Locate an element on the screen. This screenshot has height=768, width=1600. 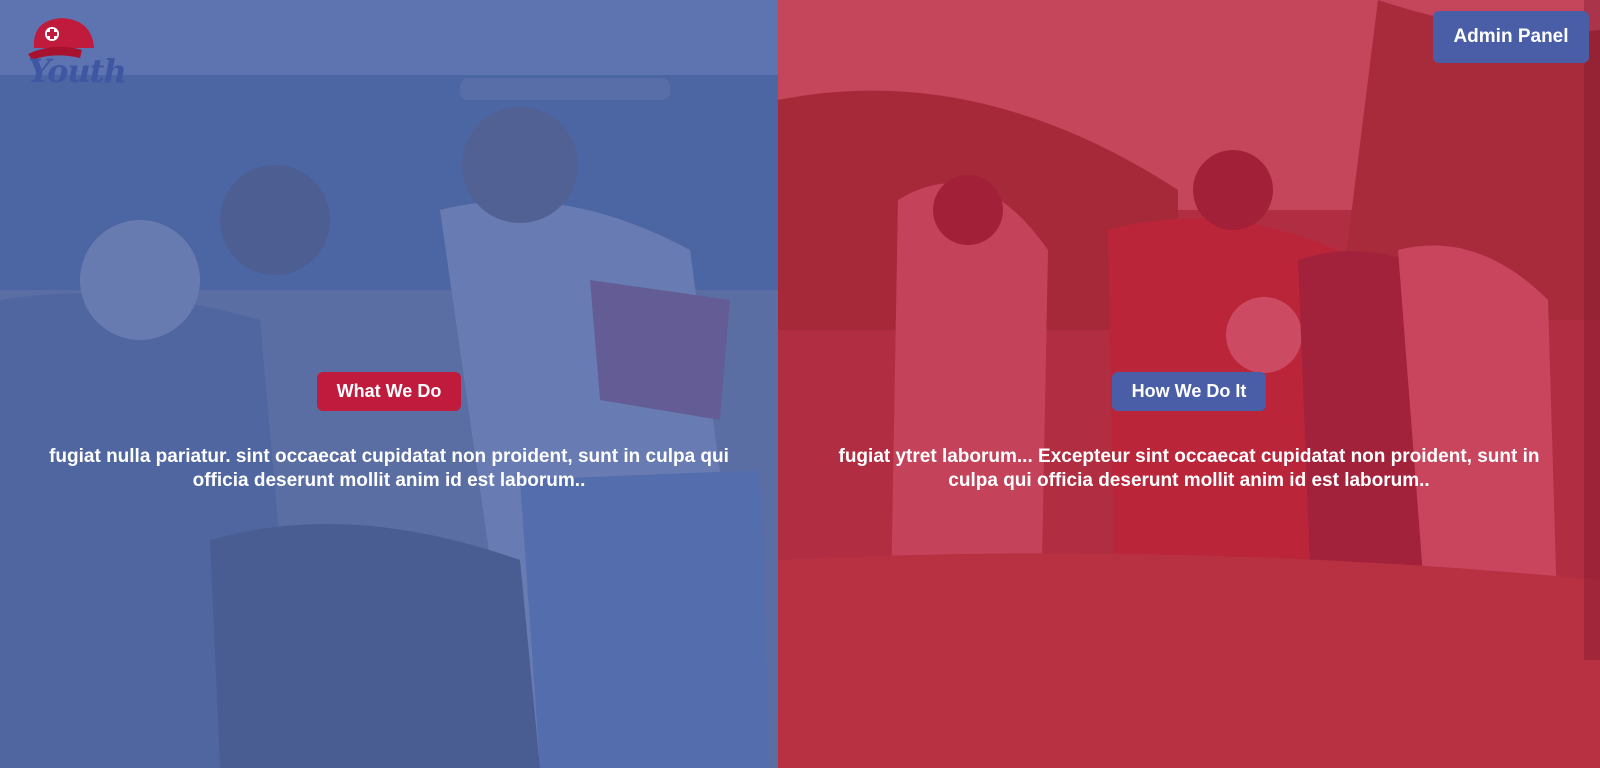
admin-panel-button: Admin Panel is located at coordinates (1511, 37).